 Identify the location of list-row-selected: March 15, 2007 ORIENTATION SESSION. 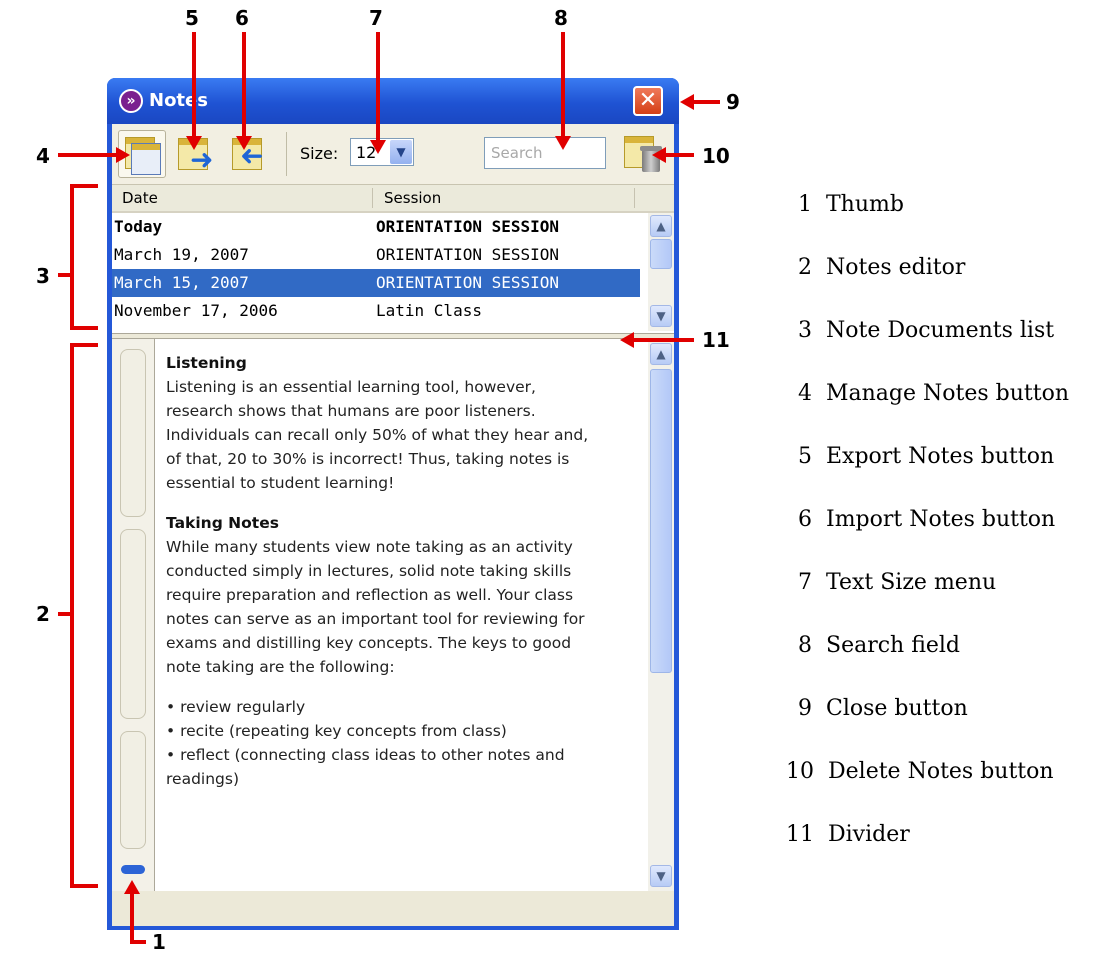
(376, 283).